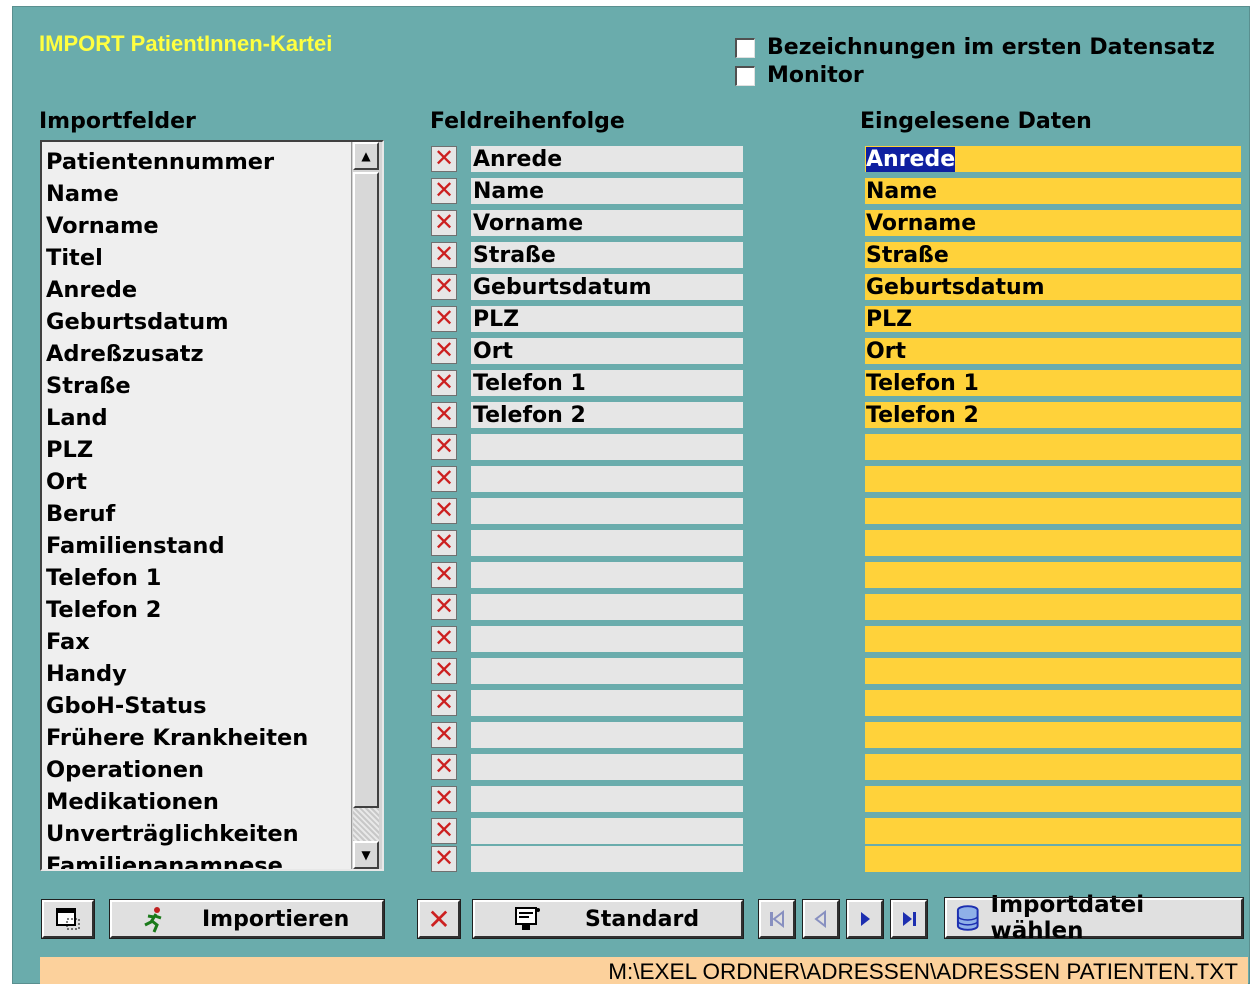  I want to click on option-monitor: Monitor, so click(799, 75).